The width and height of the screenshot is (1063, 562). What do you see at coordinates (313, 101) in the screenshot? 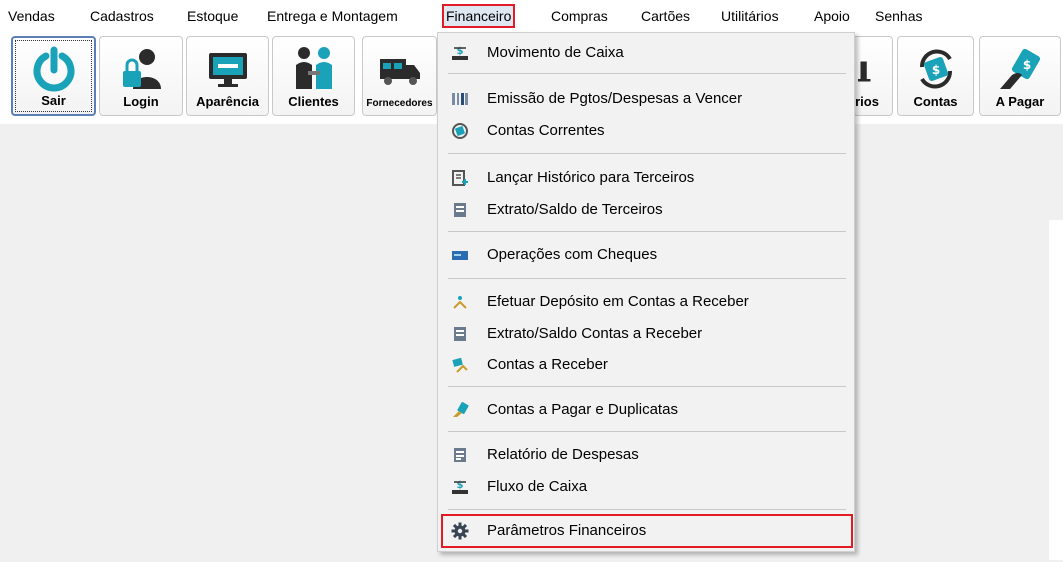
I see `clientes-label: Clientes` at bounding box center [313, 101].